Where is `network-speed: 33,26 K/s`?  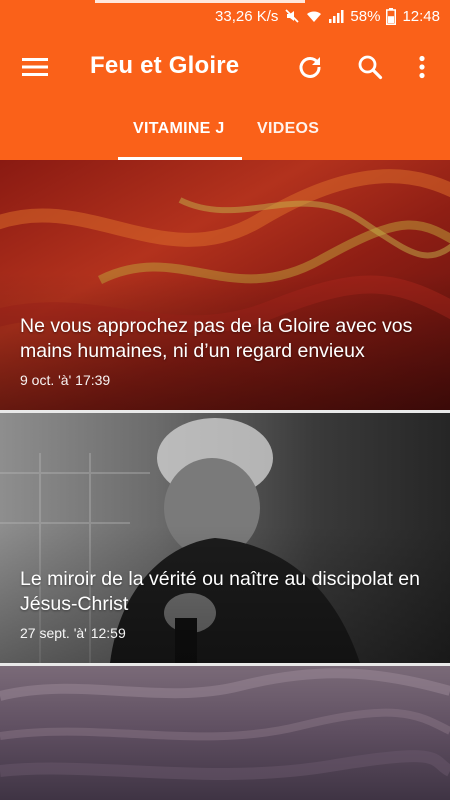
network-speed: 33,26 K/s is located at coordinates (247, 16).